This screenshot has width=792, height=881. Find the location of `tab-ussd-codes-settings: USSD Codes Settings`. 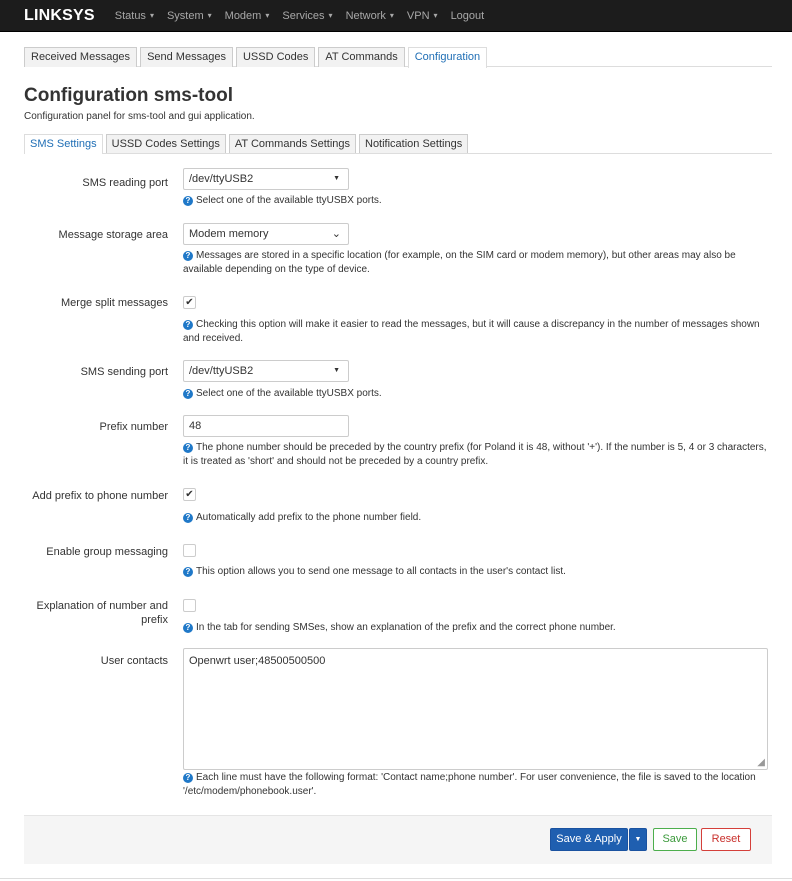

tab-ussd-codes-settings: USSD Codes Settings is located at coordinates (165, 143).